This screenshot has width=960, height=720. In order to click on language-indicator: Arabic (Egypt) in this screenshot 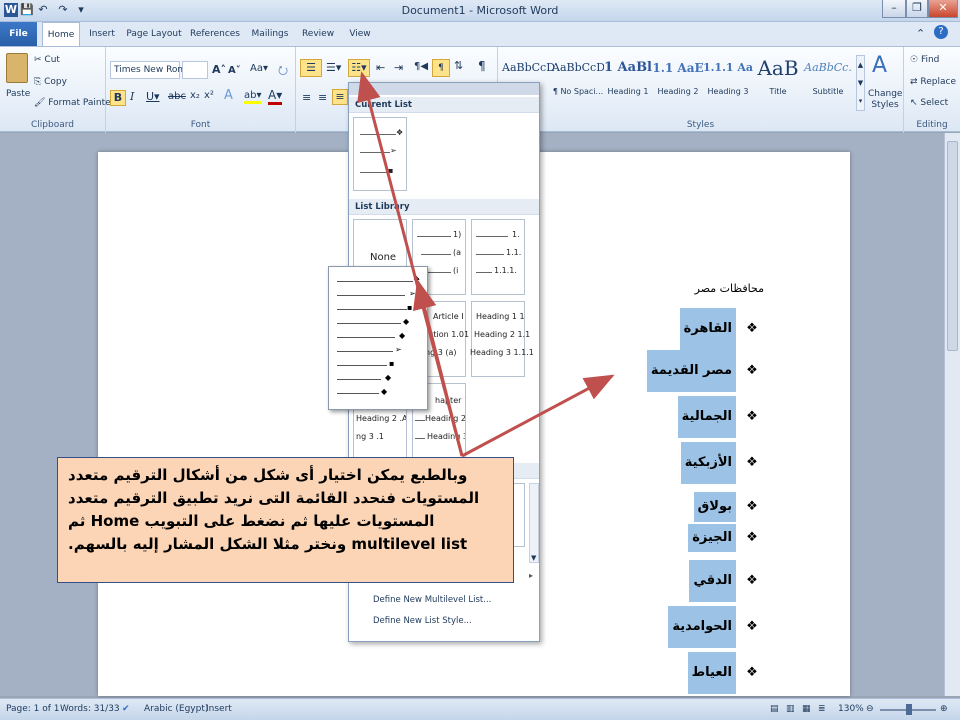, I will do `click(176, 709)`.